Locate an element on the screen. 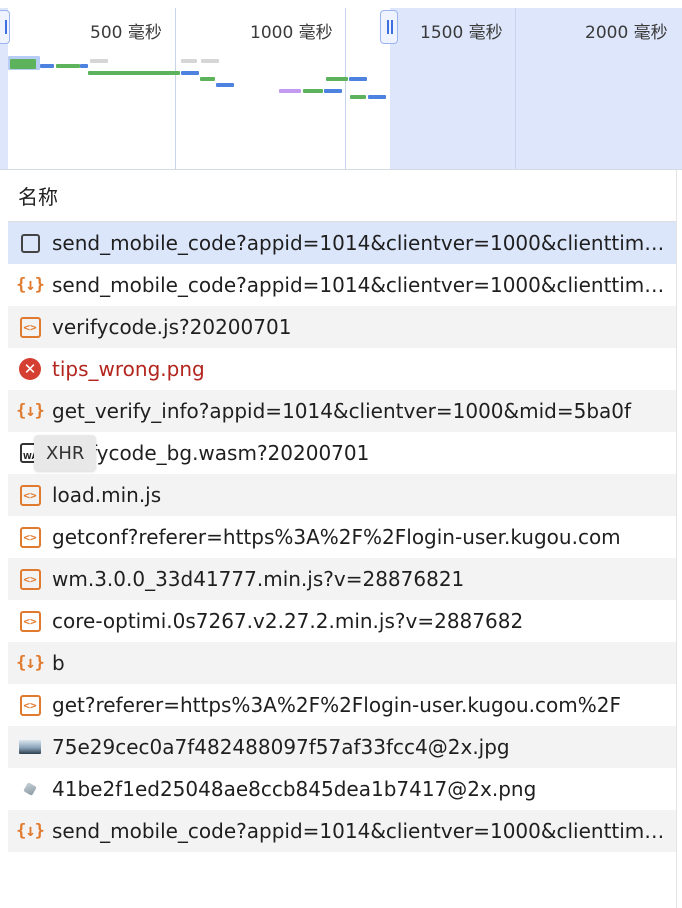  table-row: 75e29cec0a7f482488097f57af33fcc4@2x.jpg is located at coordinates (342, 747).